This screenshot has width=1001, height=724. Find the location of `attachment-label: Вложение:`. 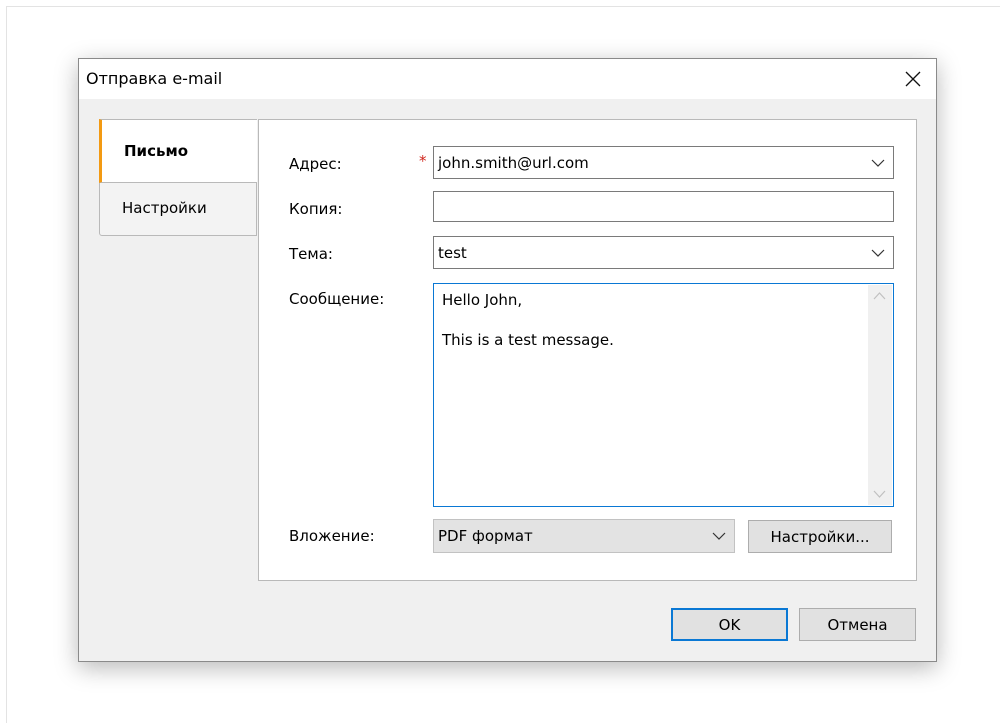

attachment-label: Вложение: is located at coordinates (332, 536).